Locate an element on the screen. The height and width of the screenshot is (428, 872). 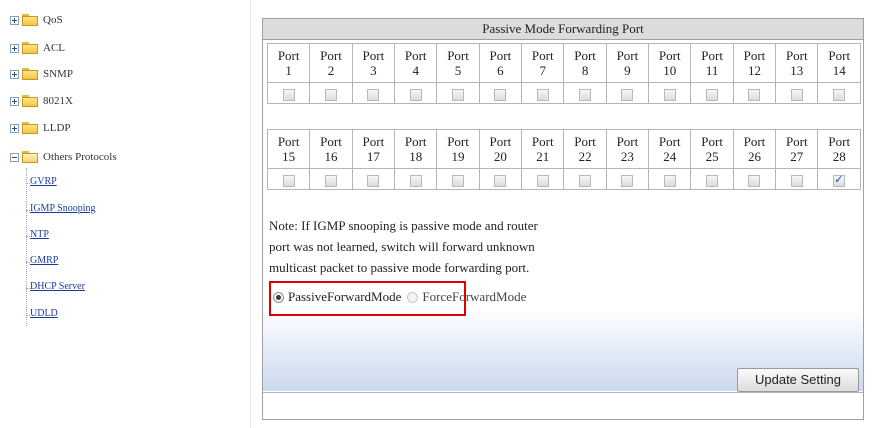
link-igmp-snooping: IGMP Snooping is located at coordinates (60, 208).